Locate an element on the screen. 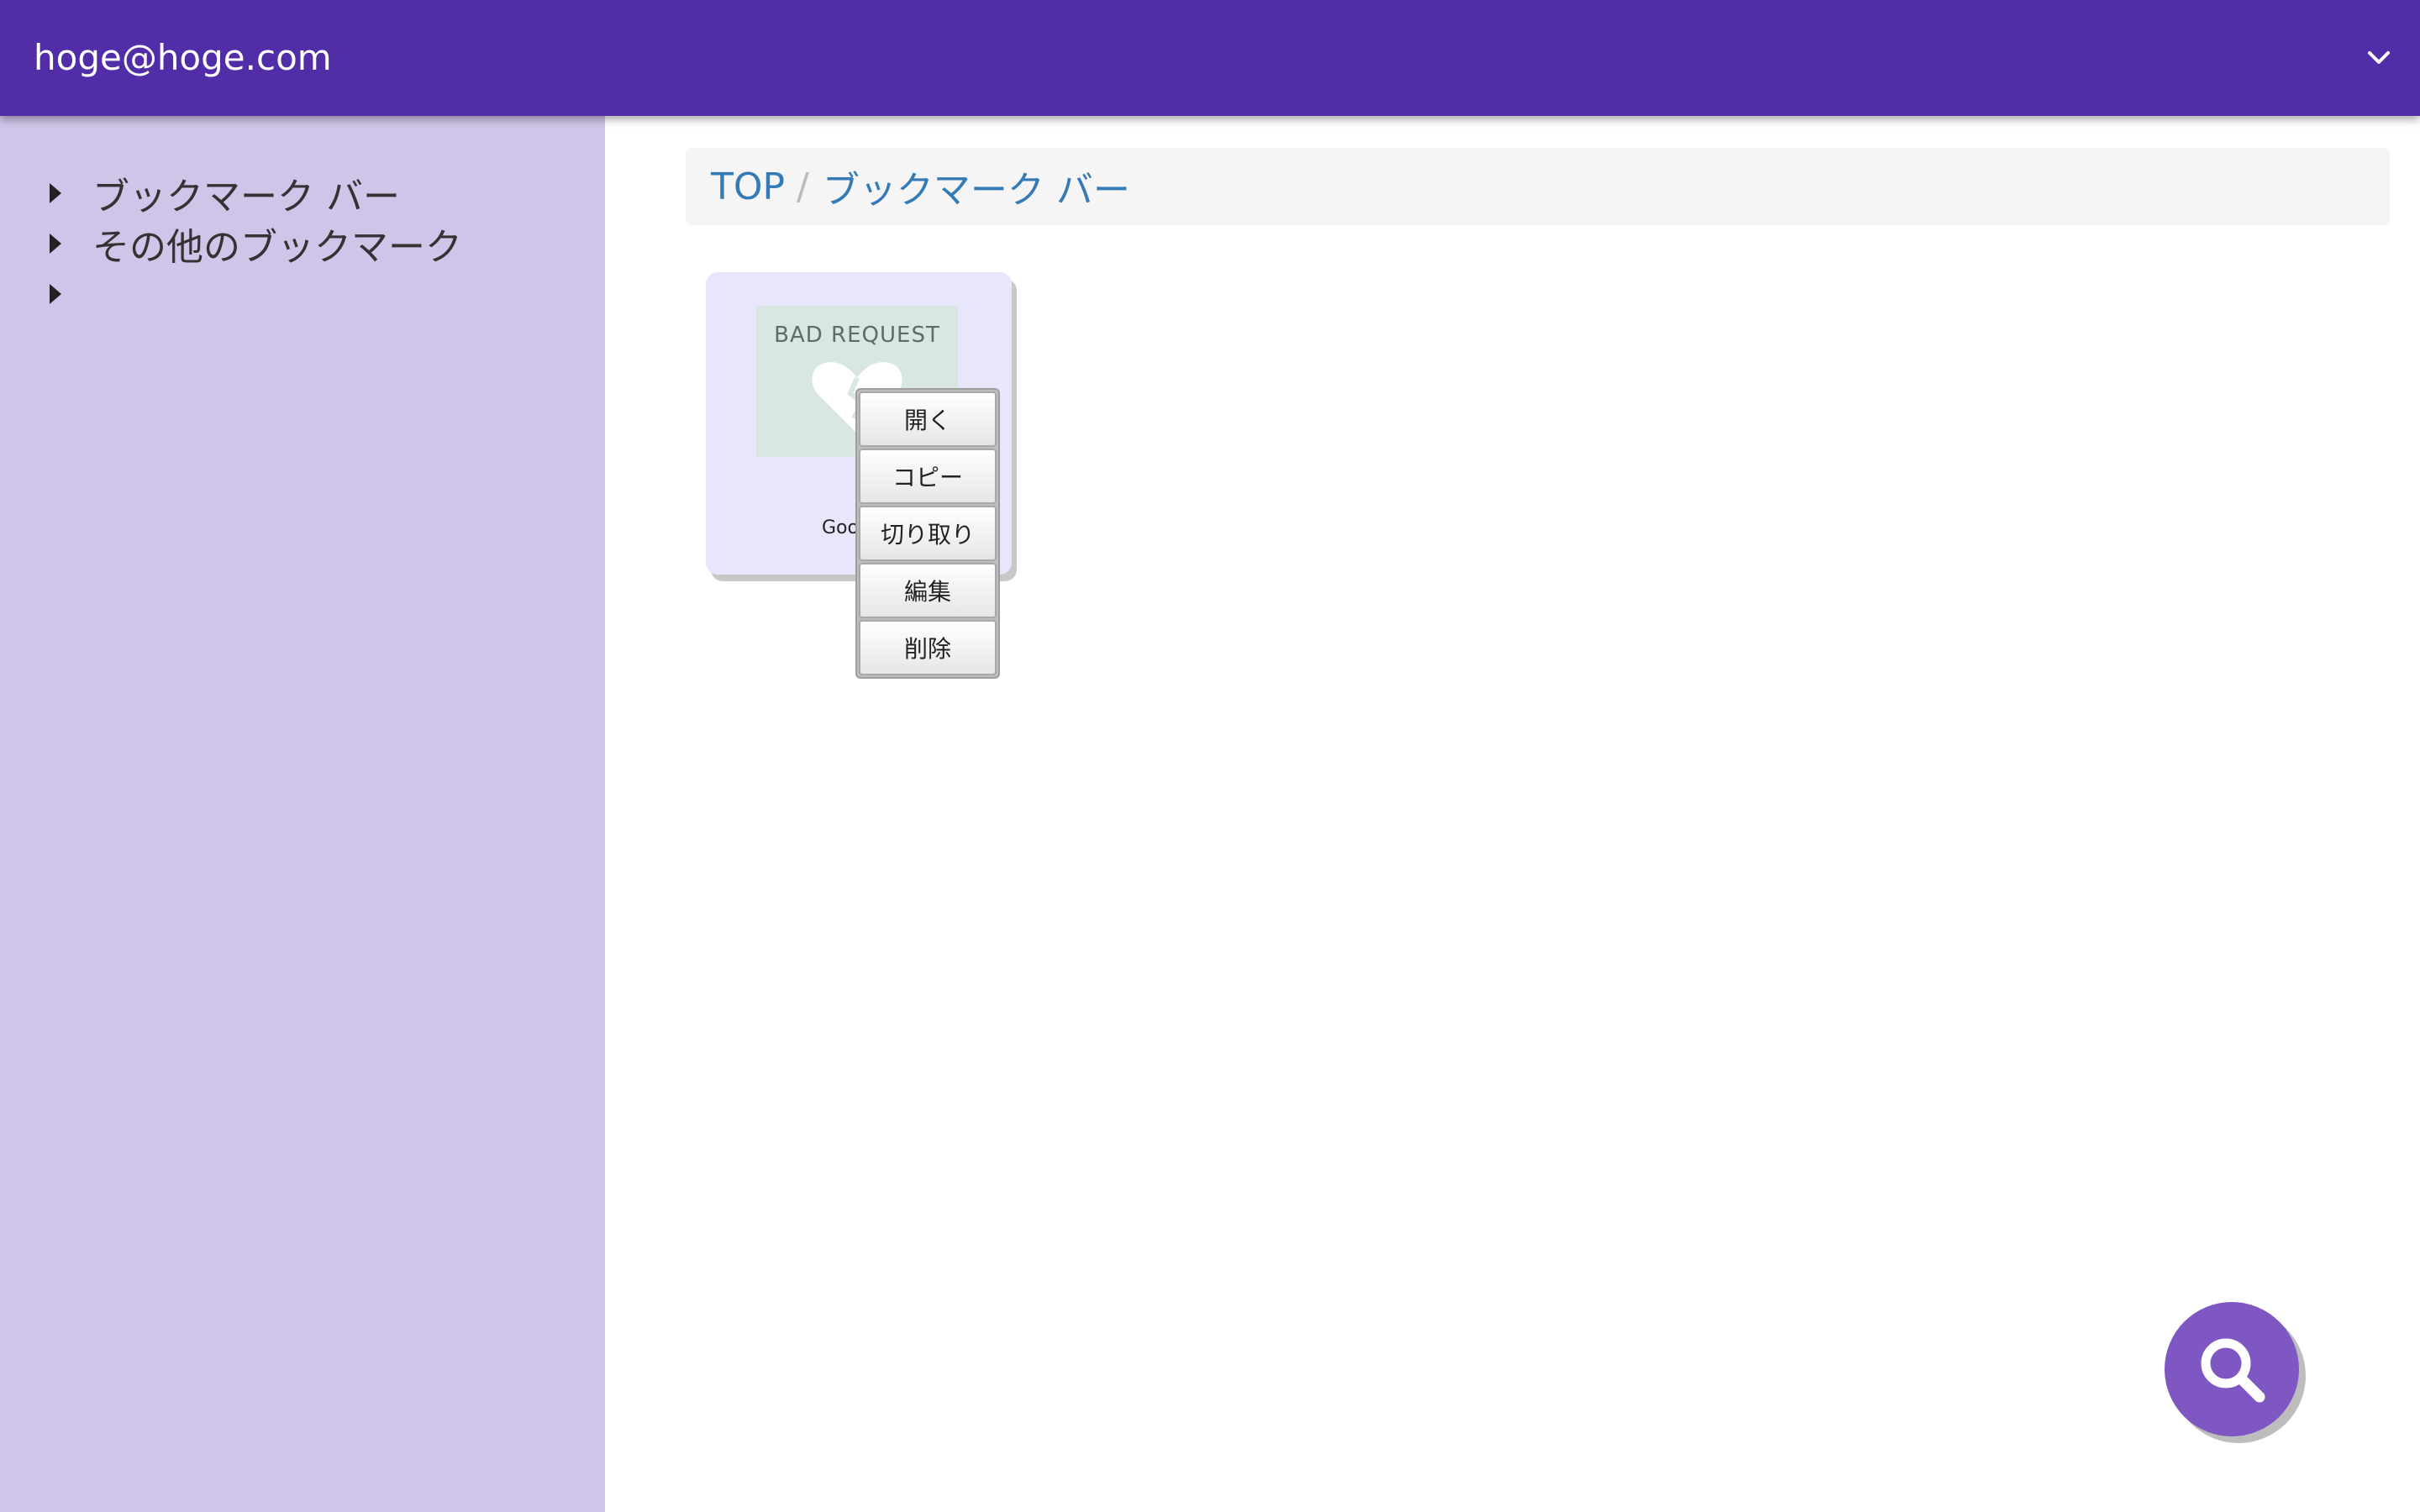 The height and width of the screenshot is (1512, 2420). account-email: hoge@hoge.com is located at coordinates (183, 58).